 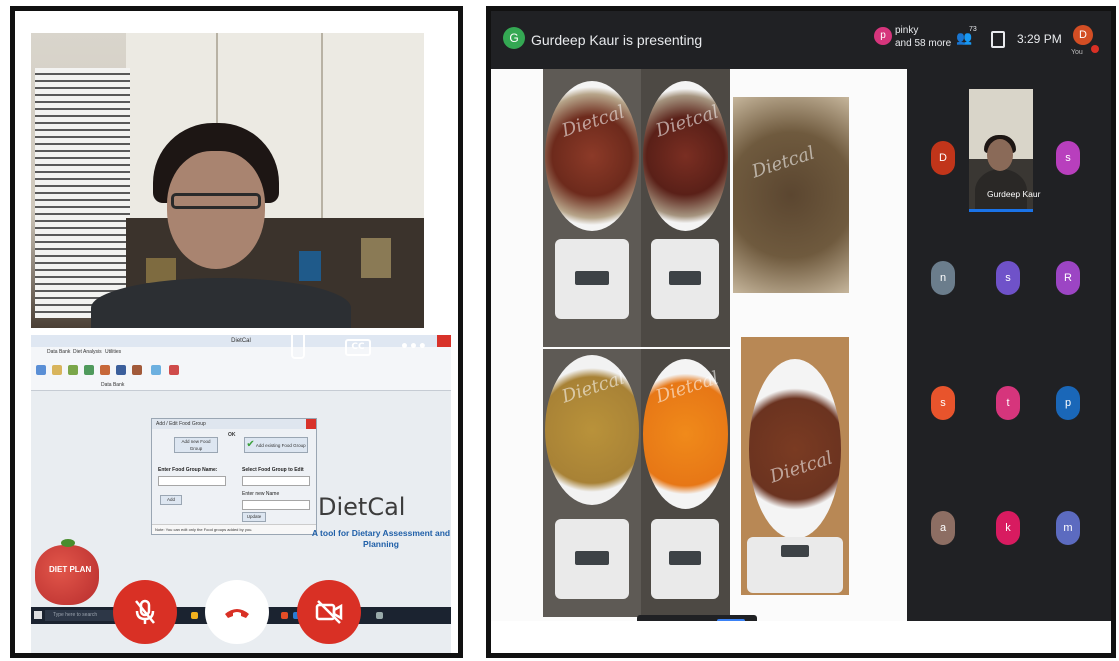 I want to click on participant-name: pinky, so click(x=907, y=30).